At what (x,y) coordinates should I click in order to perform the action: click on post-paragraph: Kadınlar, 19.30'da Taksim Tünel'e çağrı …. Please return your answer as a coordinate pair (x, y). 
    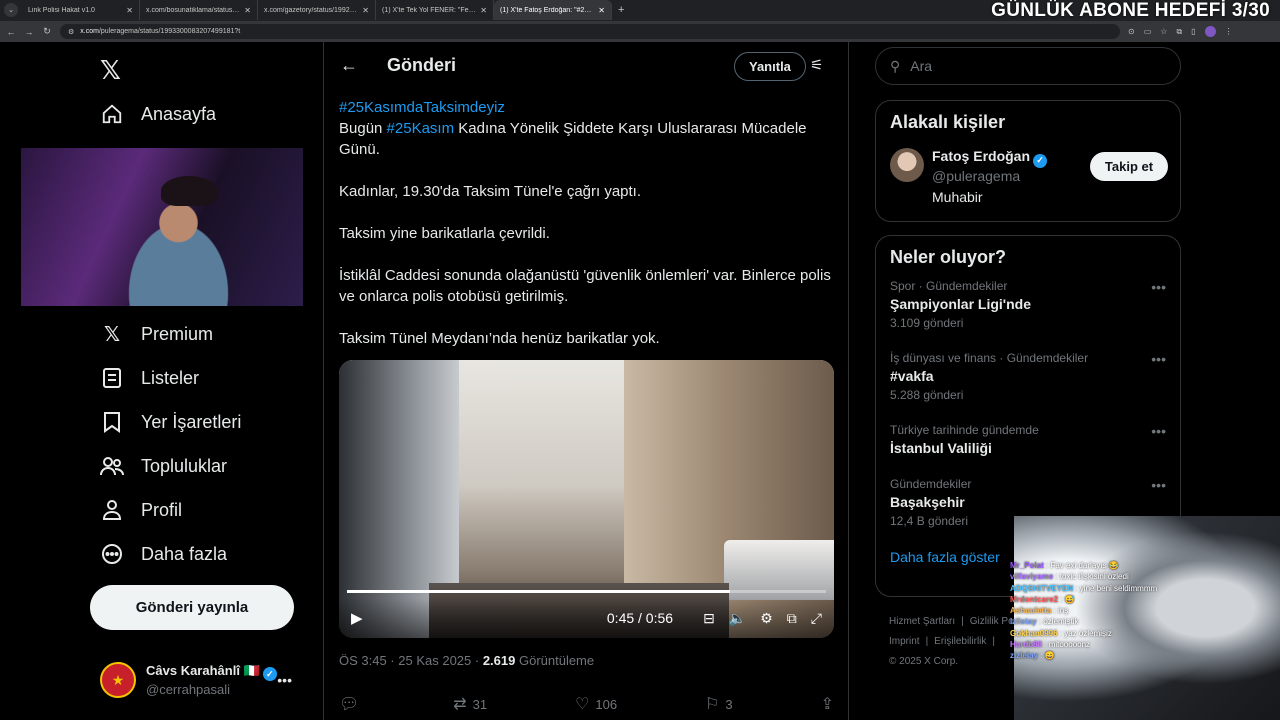
    Looking at the image, I should click on (490, 191).